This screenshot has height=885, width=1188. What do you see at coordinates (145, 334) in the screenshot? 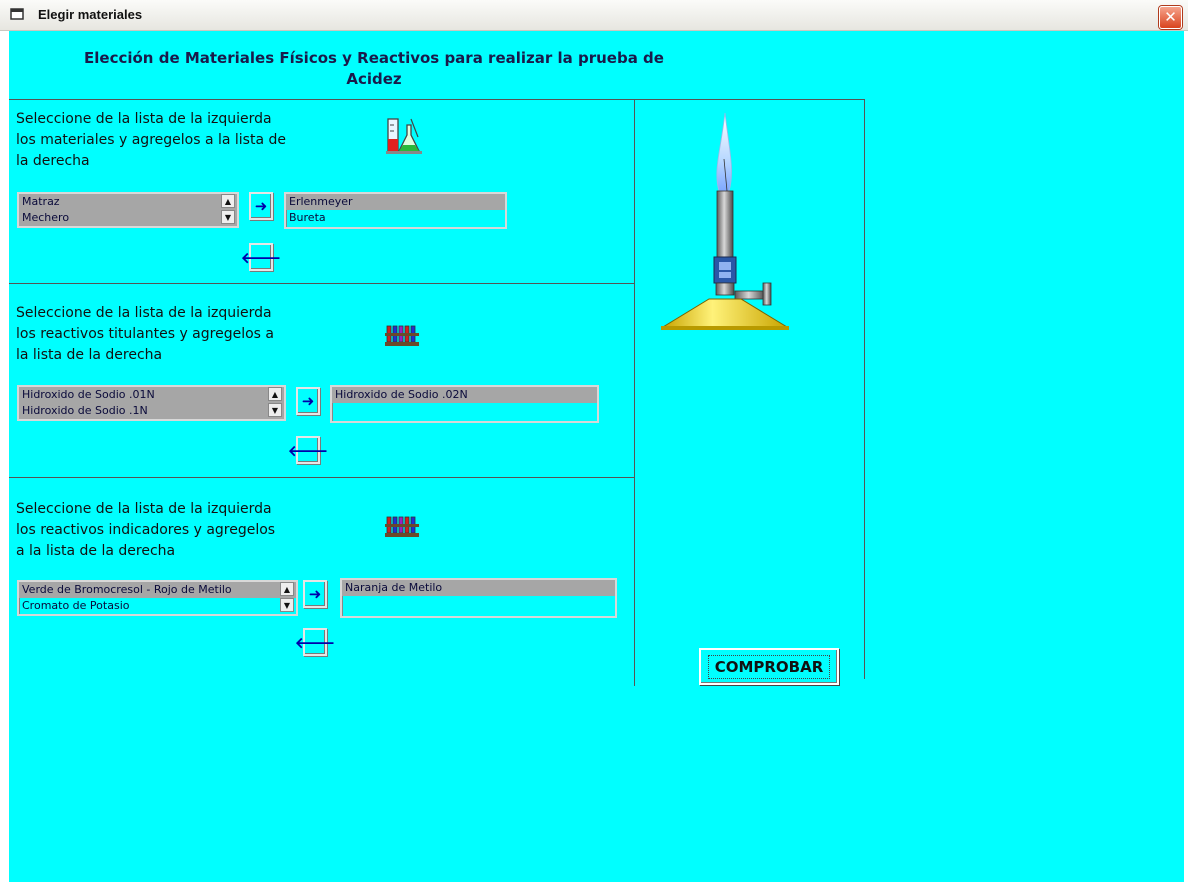
I see `instruction-line: los reactivos titulantes y agregelos a` at bounding box center [145, 334].